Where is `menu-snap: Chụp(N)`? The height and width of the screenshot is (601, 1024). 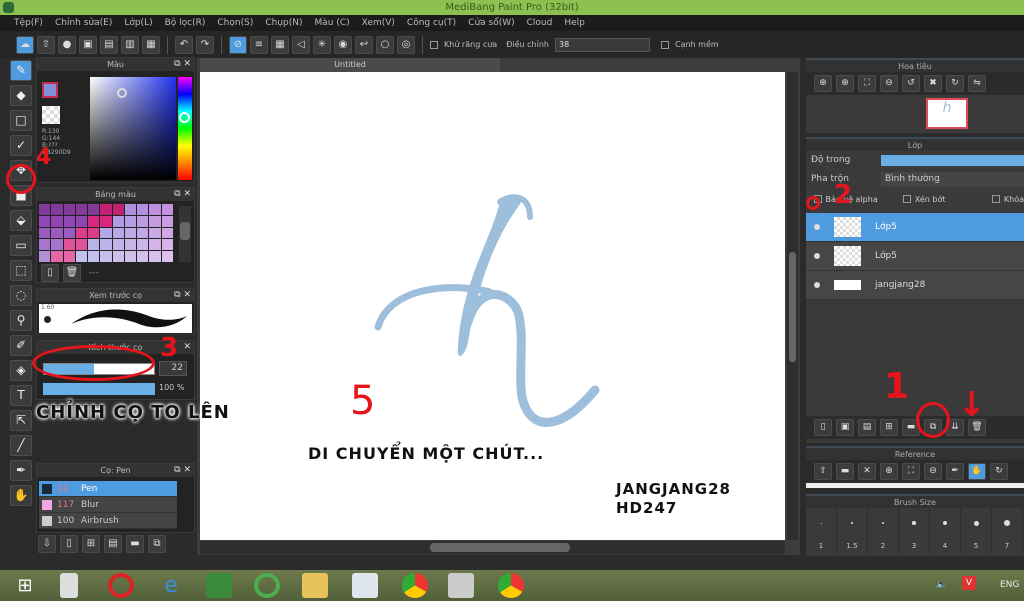 menu-snap: Chụp(N) is located at coordinates (283, 23).